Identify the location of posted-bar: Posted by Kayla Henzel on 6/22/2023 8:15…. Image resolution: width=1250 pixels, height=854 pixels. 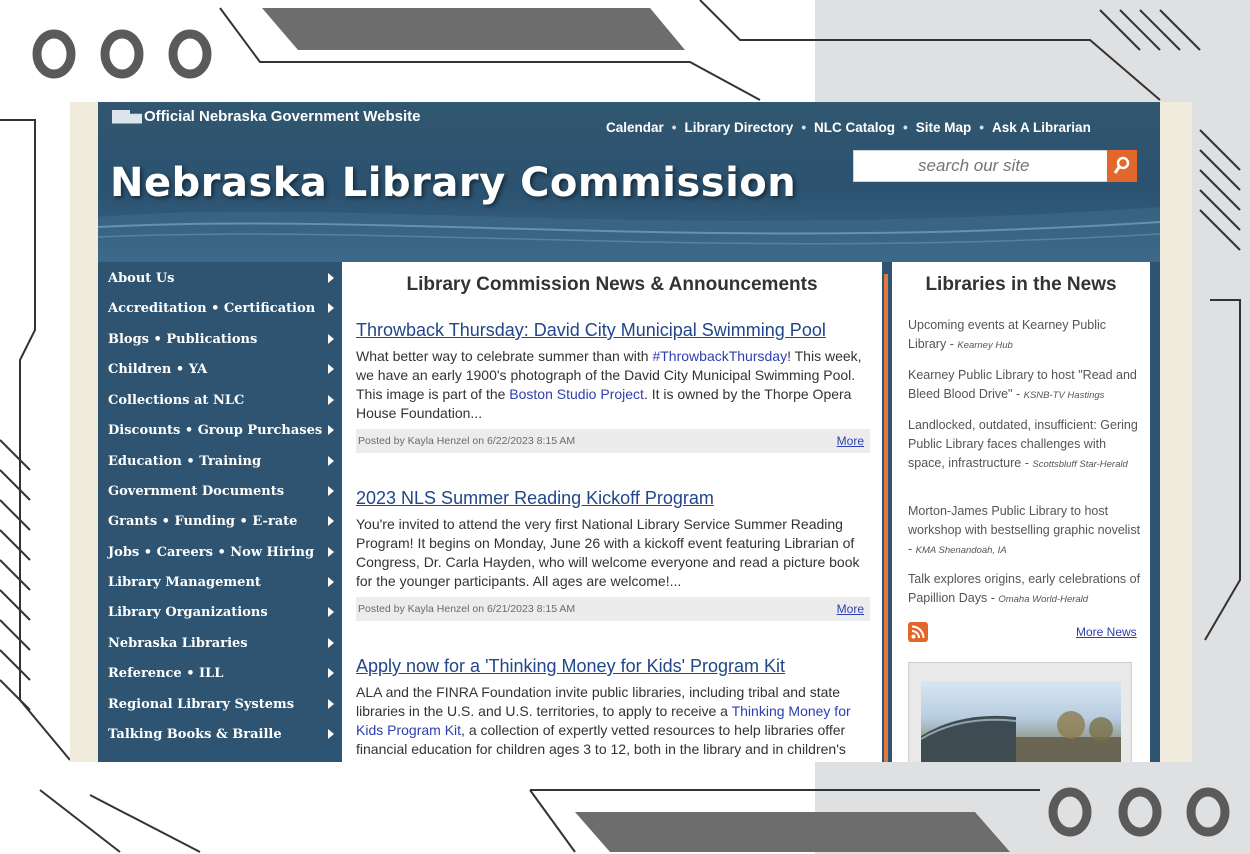
(613, 441).